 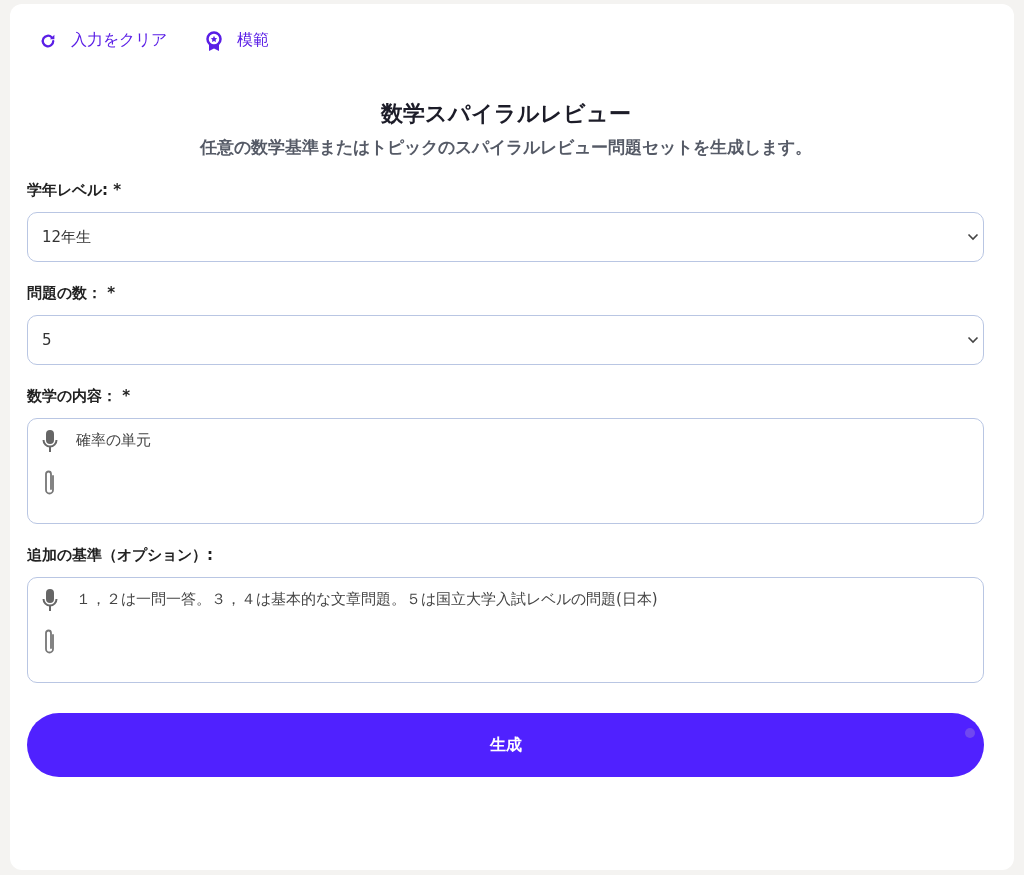 I want to click on generate-button: 生成, so click(x=505, y=745).